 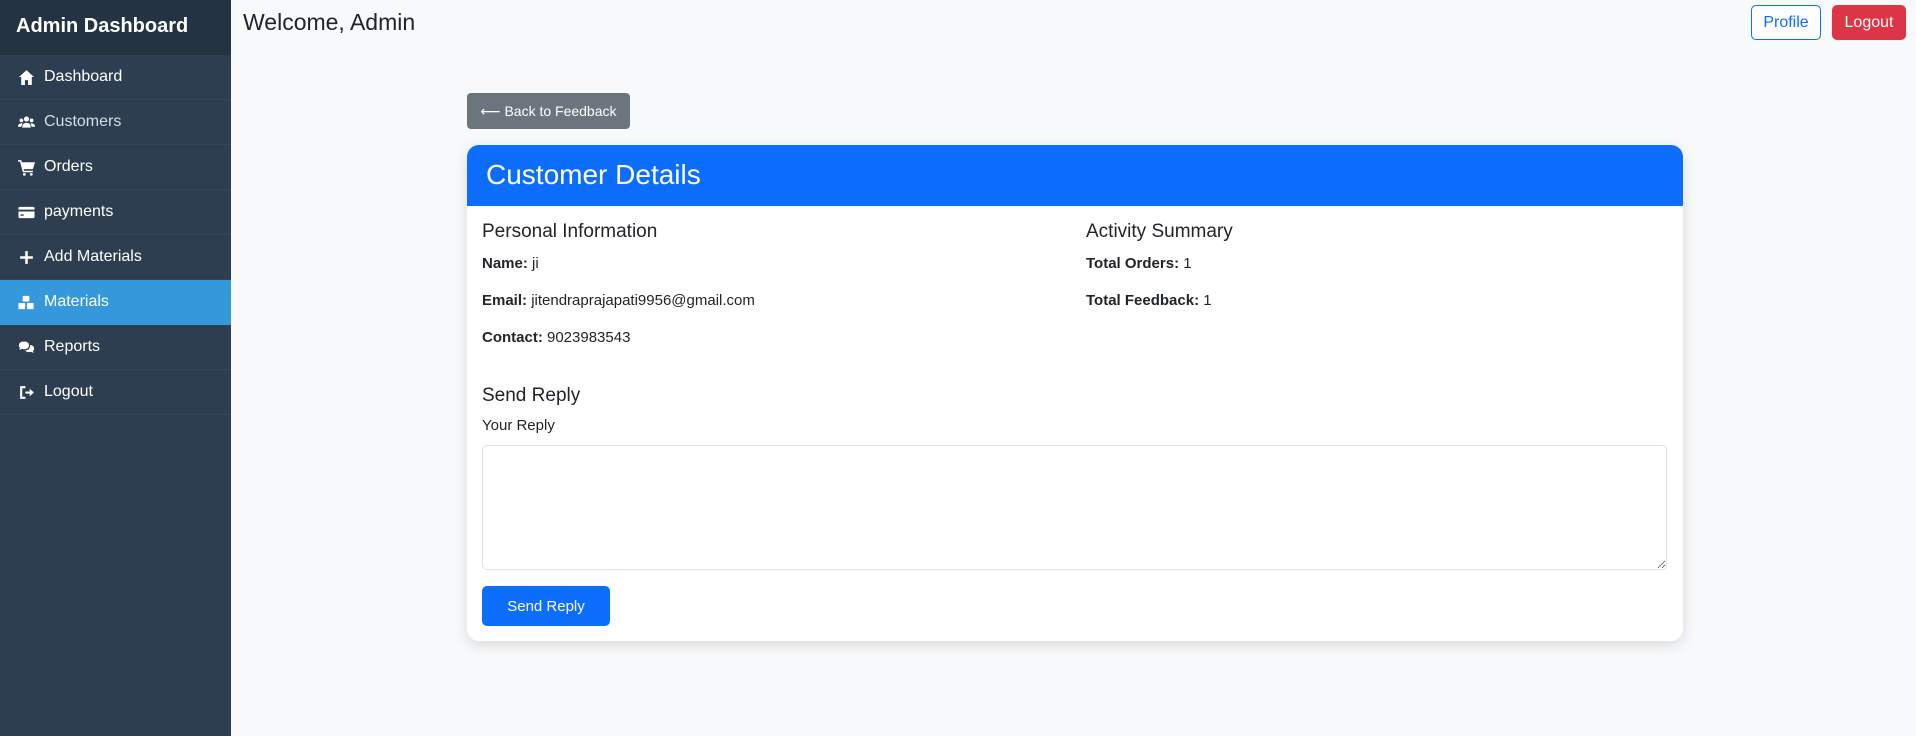 I want to click on total-orders-value: 1, so click(x=1187, y=263).